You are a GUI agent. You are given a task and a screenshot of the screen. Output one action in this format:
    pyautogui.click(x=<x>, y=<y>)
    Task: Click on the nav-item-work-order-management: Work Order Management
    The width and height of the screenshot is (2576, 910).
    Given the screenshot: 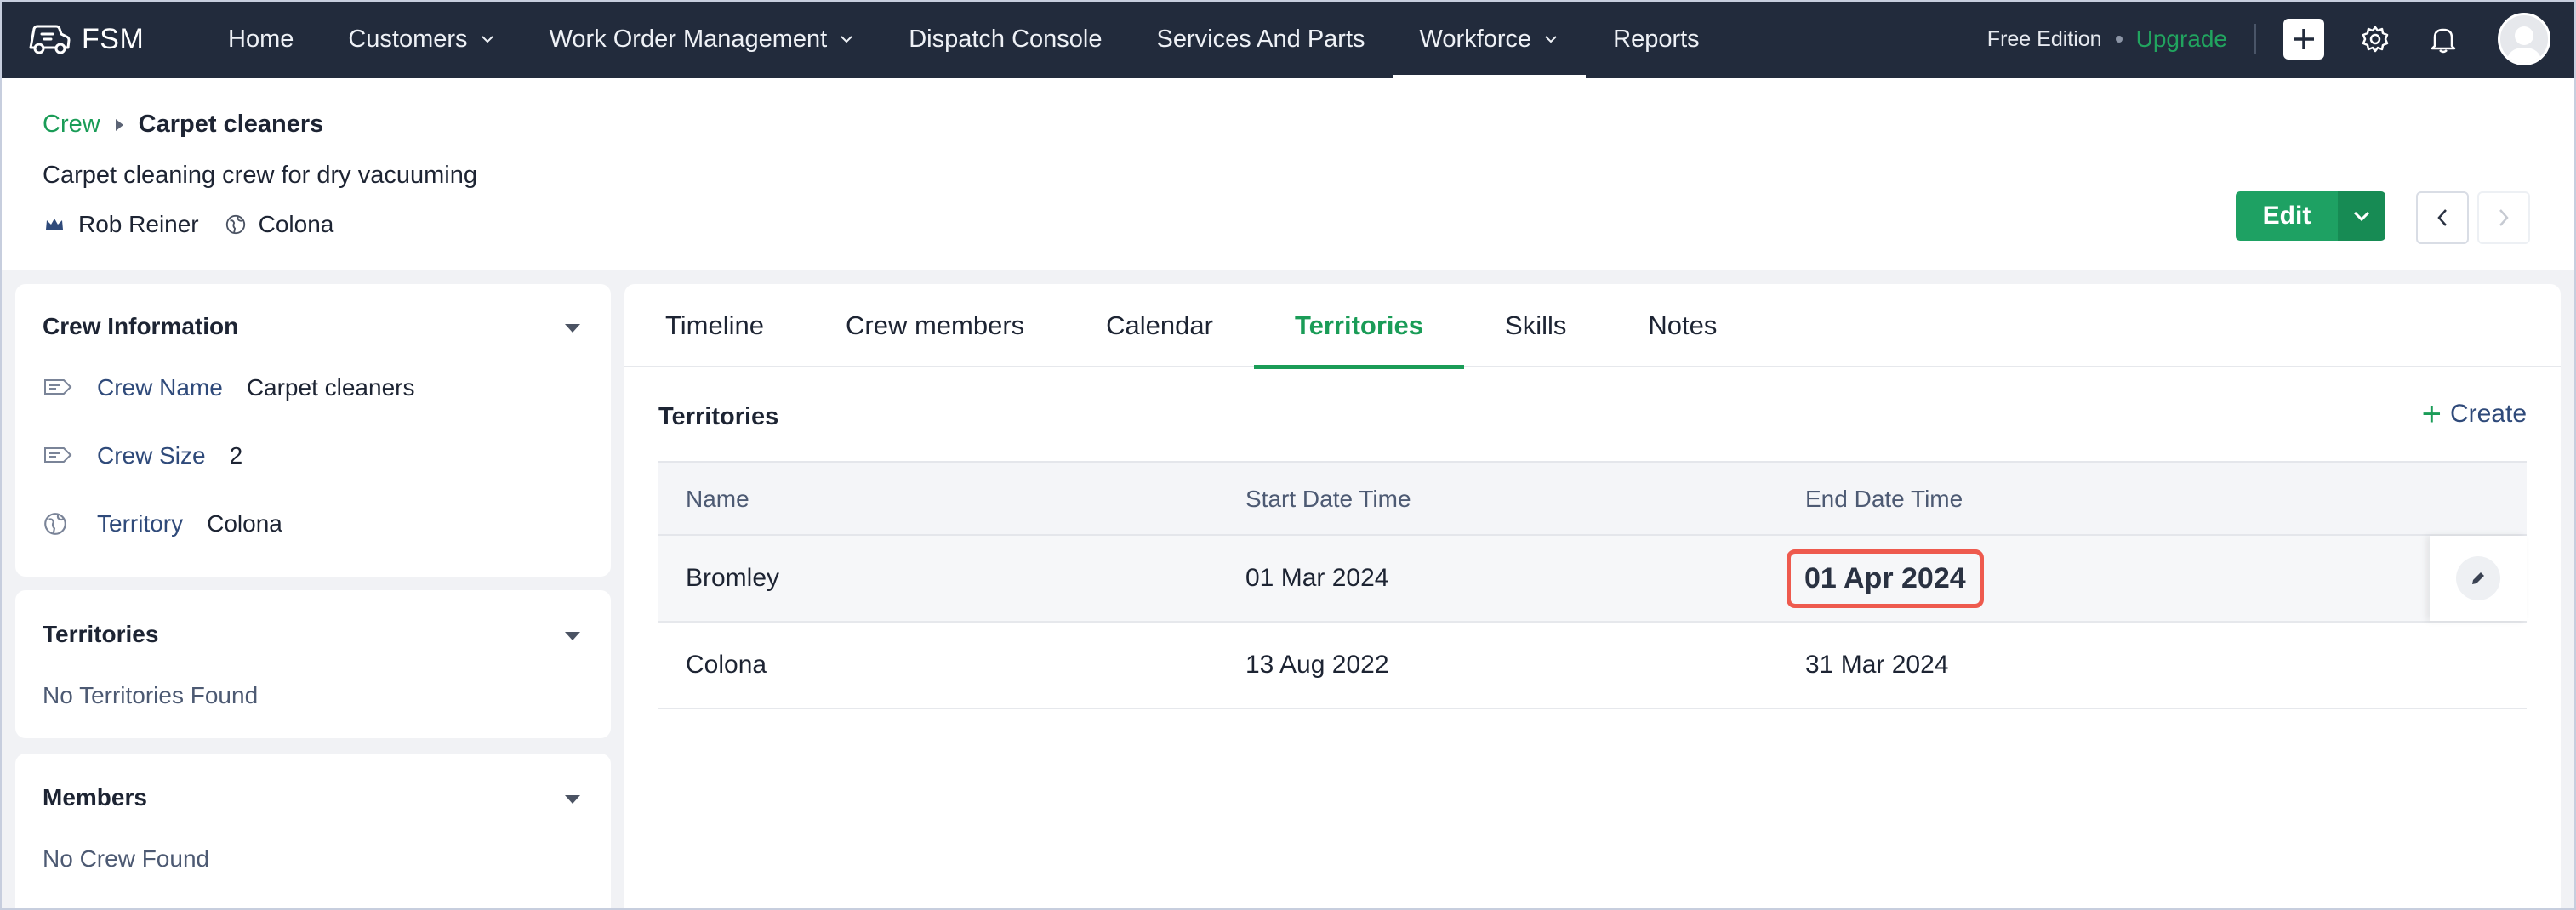 What is the action you would take?
    pyautogui.click(x=702, y=39)
    